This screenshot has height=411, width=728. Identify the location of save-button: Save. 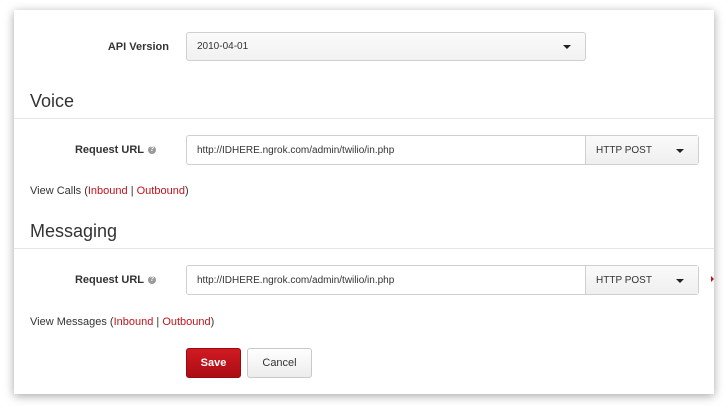
(213, 363).